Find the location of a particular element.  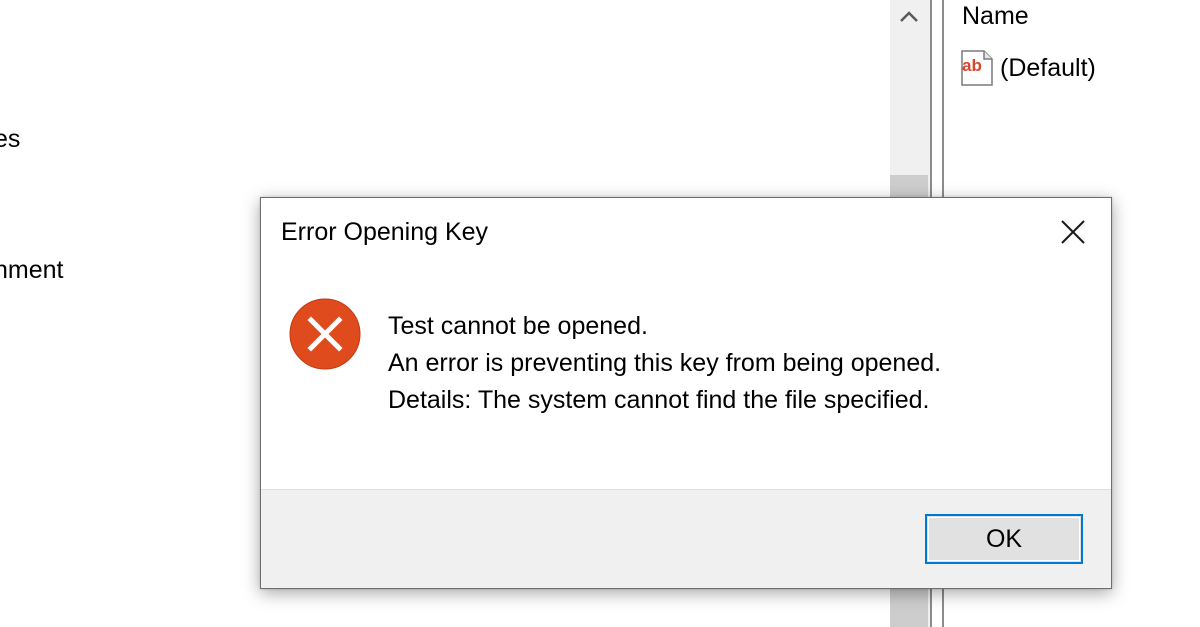

close-button is located at coordinates (1073, 232).